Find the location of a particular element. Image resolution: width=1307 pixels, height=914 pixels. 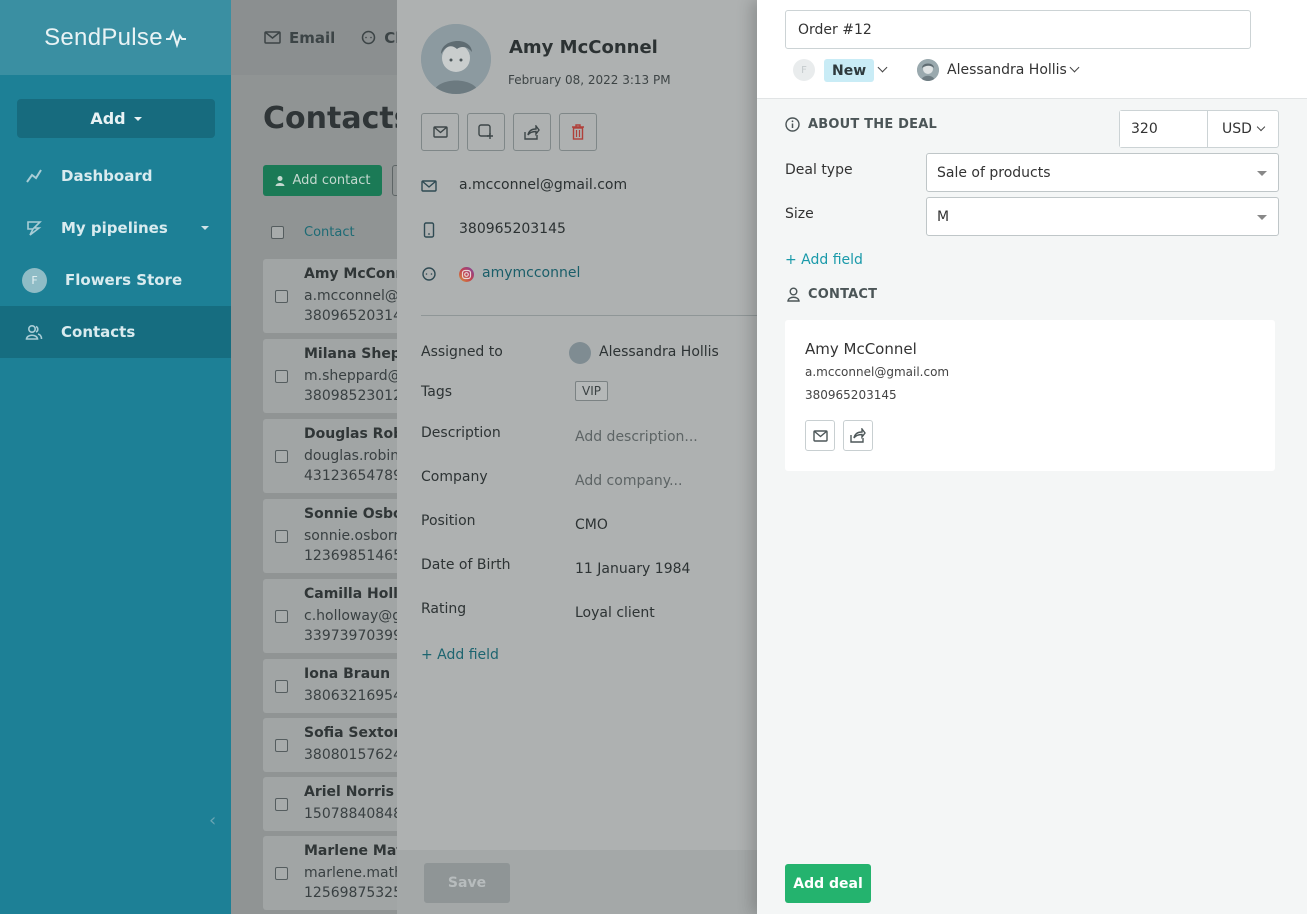

deal-owner: Alessandra Hollis is located at coordinates (1007, 70).